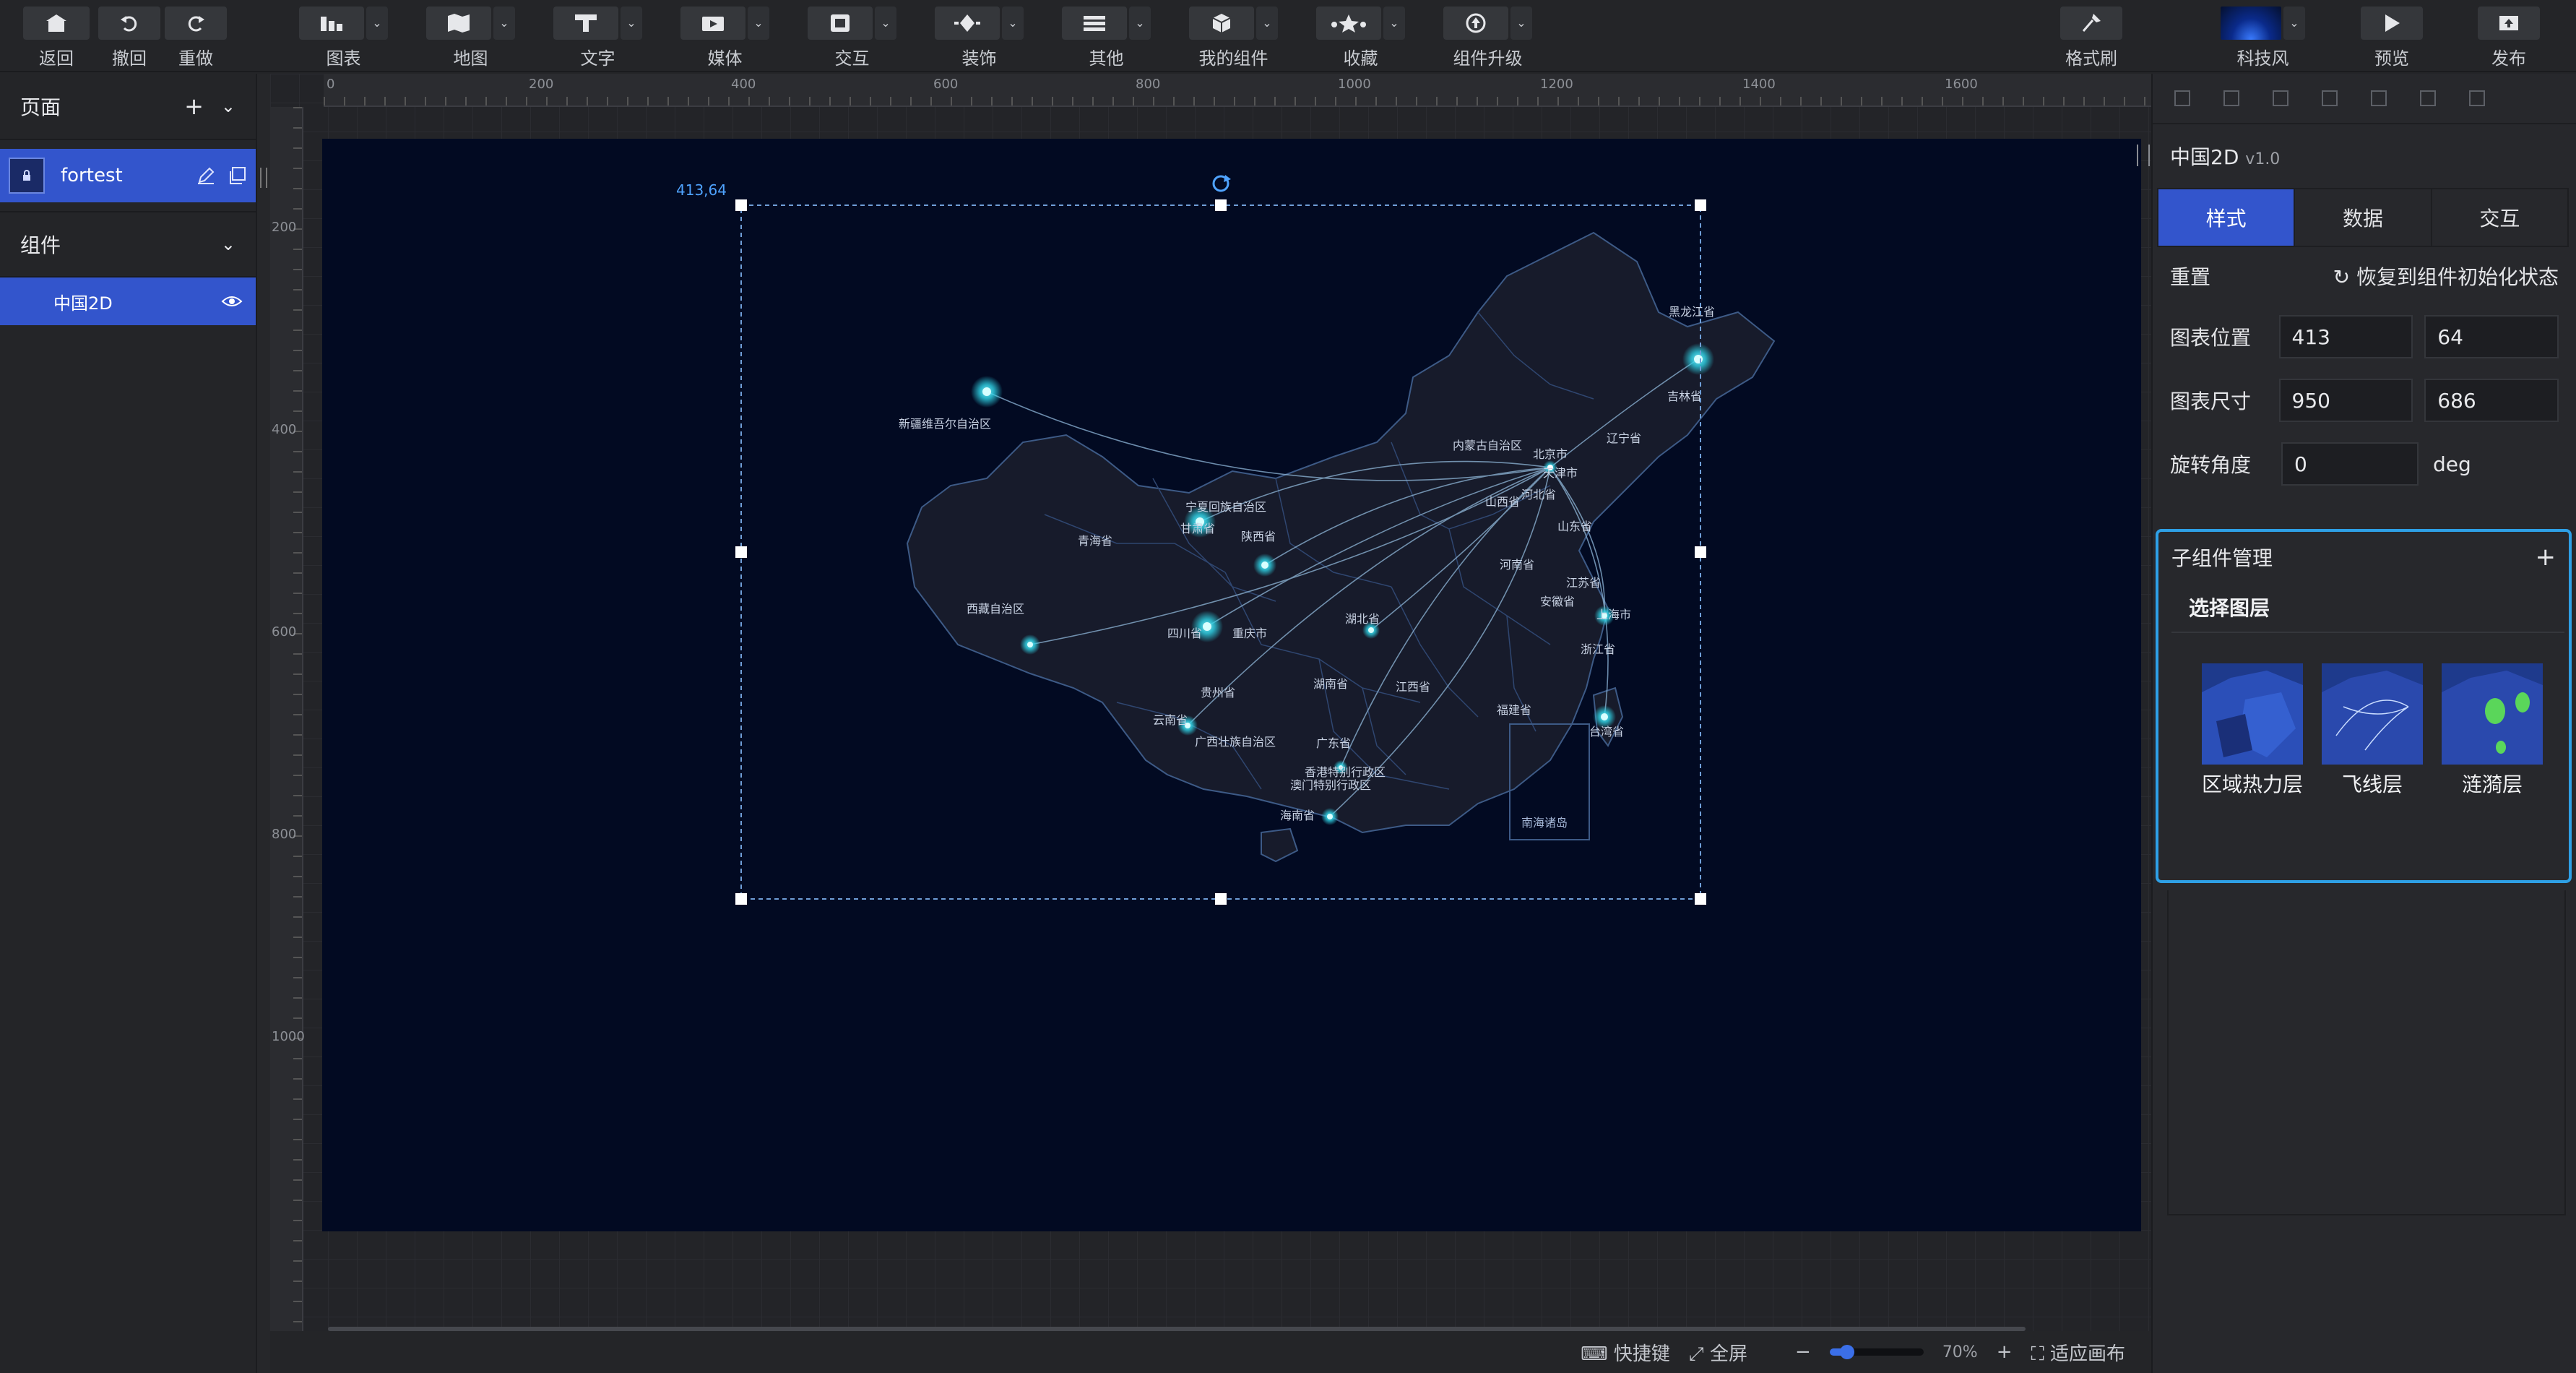  What do you see at coordinates (2346, 400) in the screenshot?
I see `width-input: 950` at bounding box center [2346, 400].